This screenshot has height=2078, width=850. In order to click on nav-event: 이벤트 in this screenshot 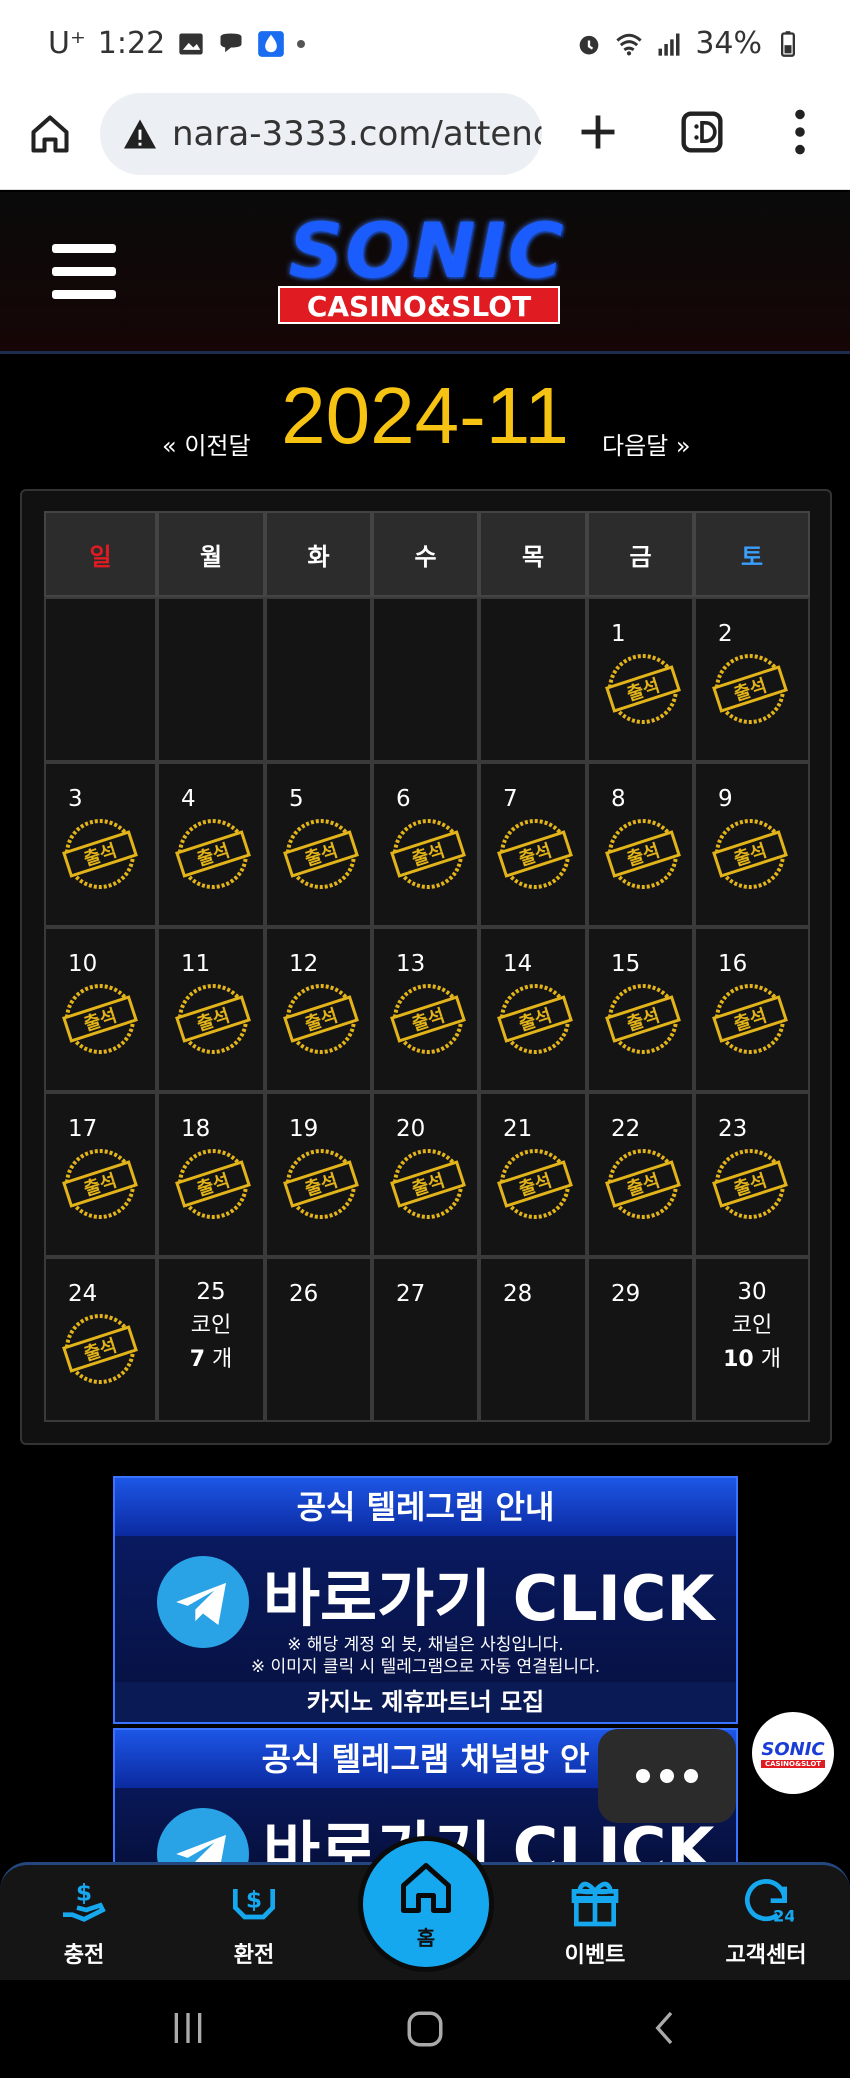, I will do `click(595, 1927)`.